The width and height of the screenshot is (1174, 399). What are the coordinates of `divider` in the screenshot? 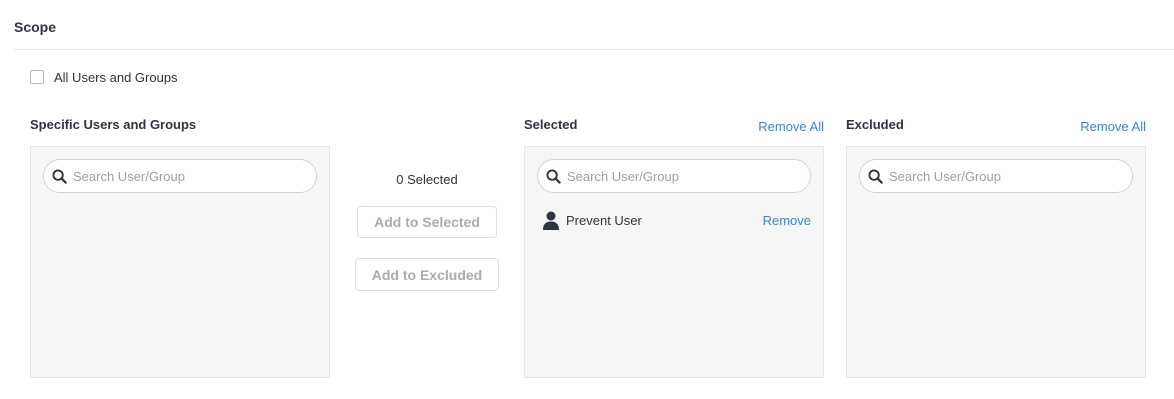 It's located at (594, 49).